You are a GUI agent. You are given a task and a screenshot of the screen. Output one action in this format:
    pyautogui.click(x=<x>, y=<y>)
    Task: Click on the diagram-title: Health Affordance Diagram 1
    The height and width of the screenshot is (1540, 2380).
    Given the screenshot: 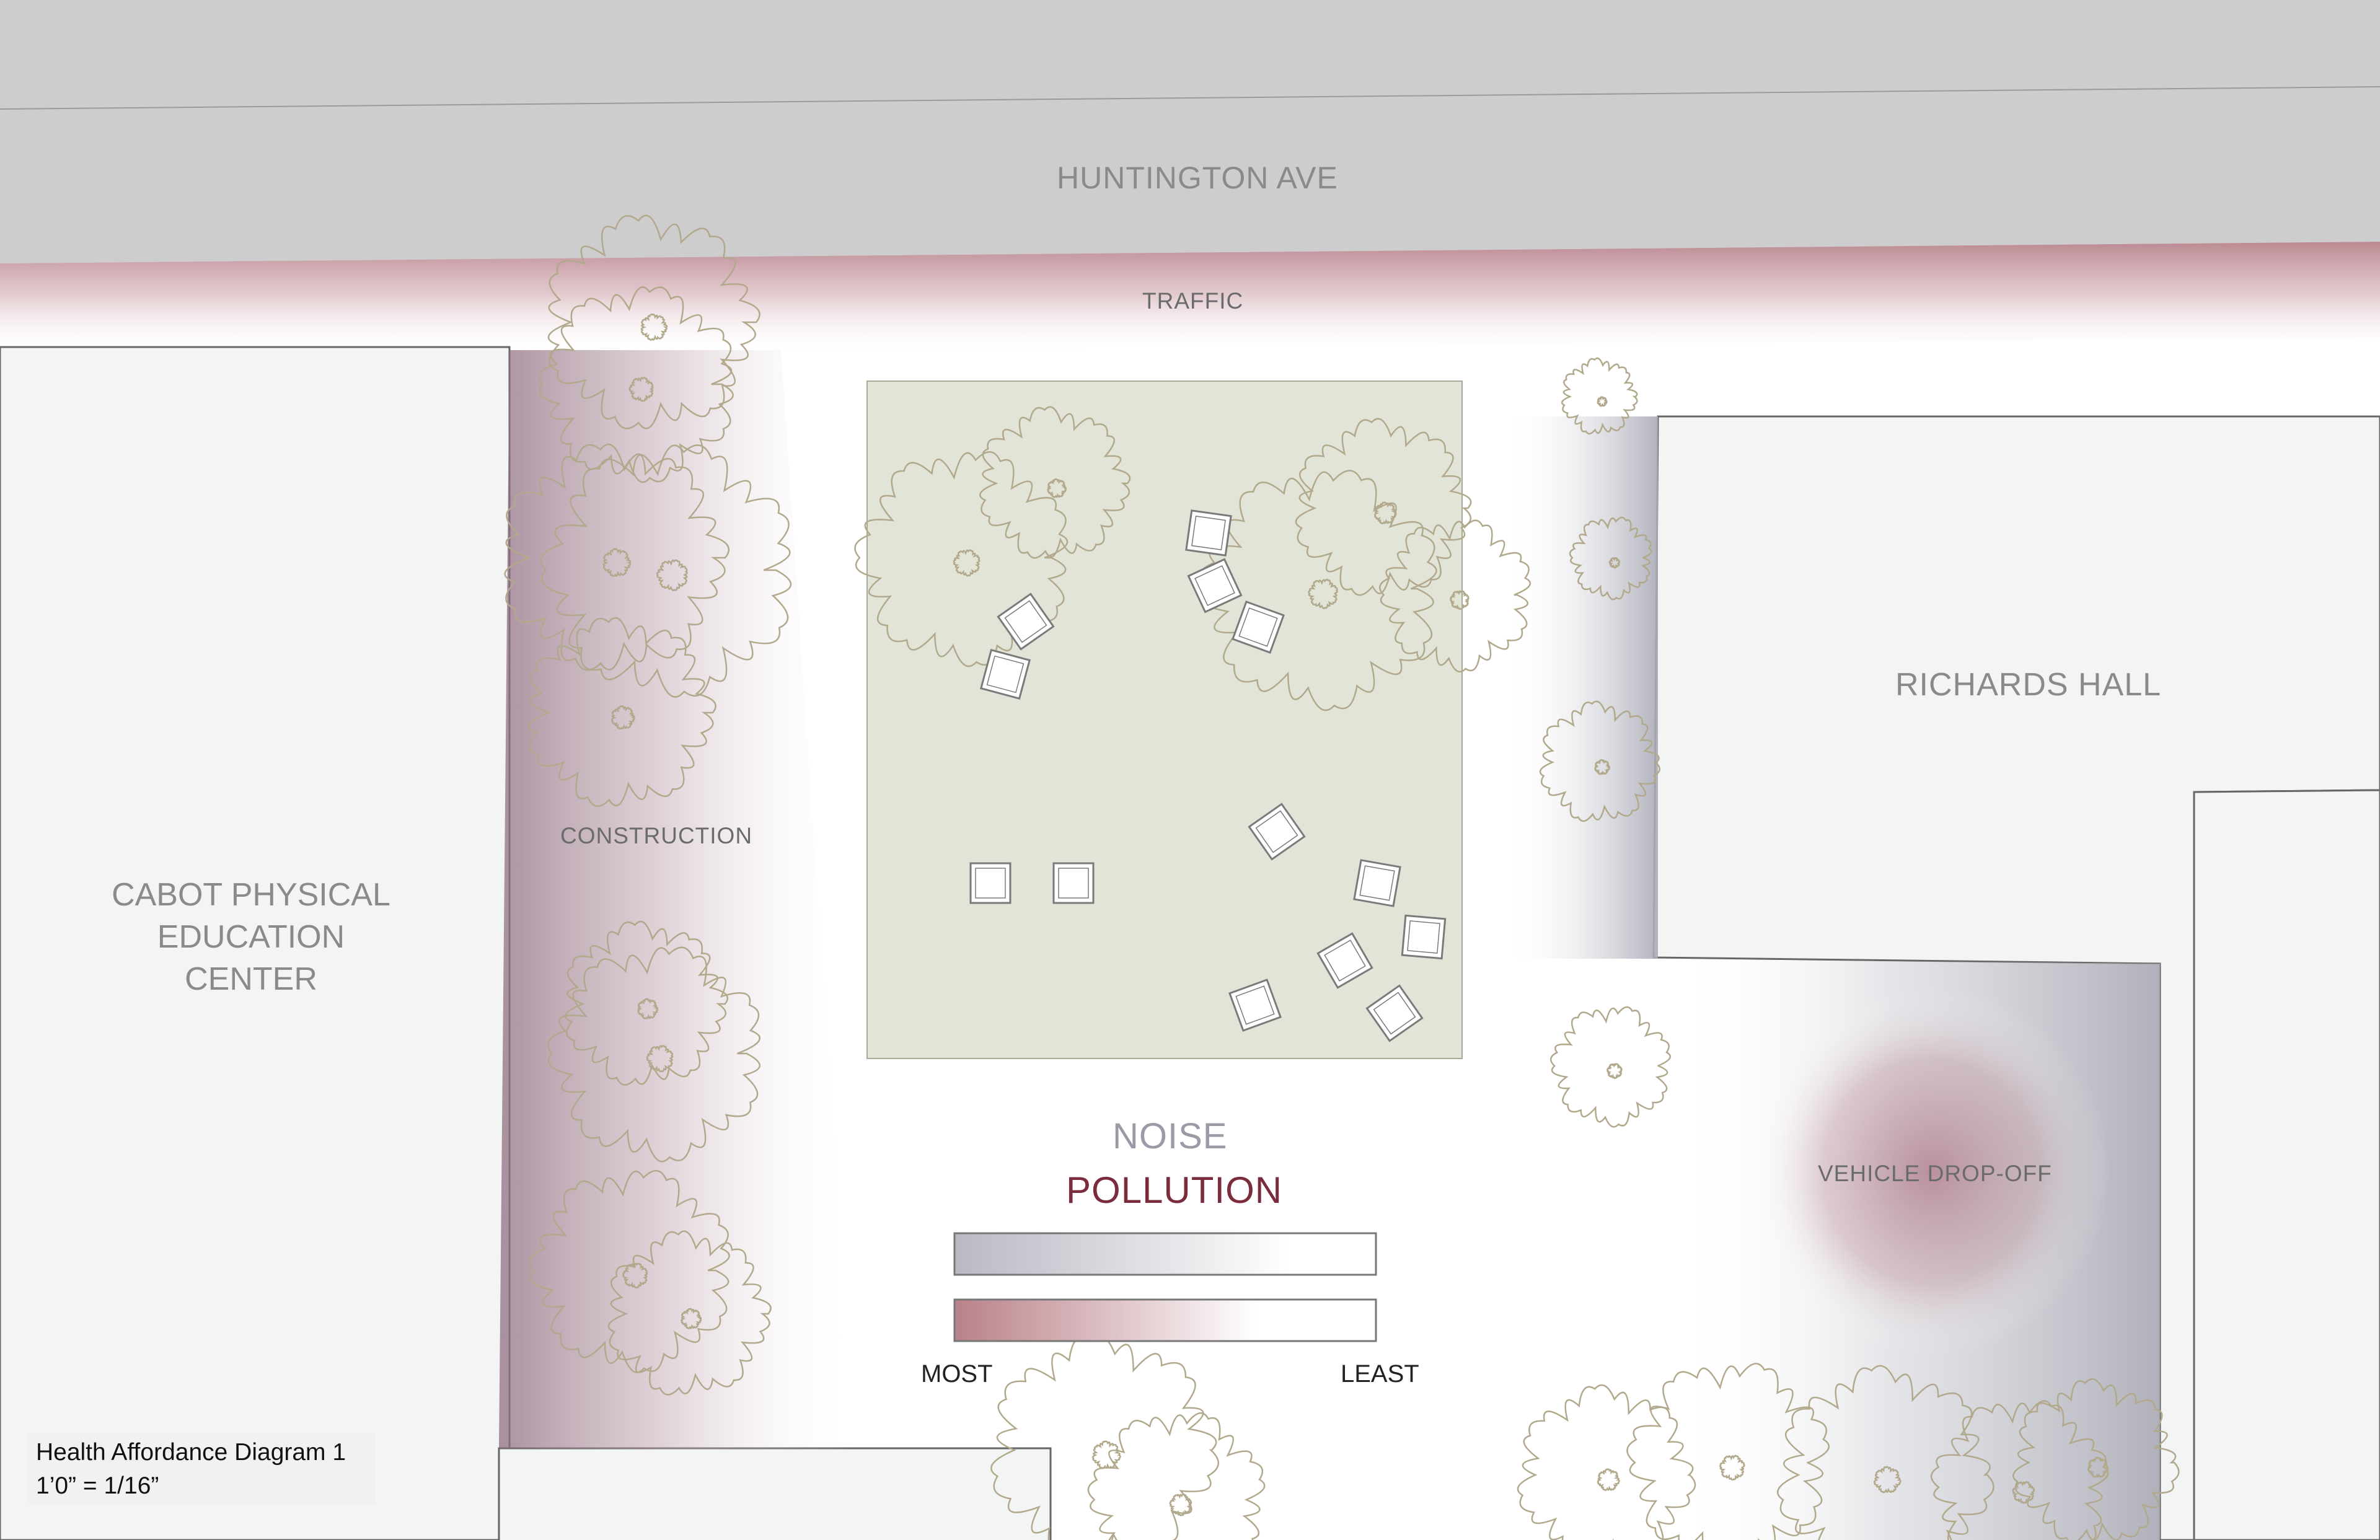 What is the action you would take?
    pyautogui.click(x=191, y=1452)
    